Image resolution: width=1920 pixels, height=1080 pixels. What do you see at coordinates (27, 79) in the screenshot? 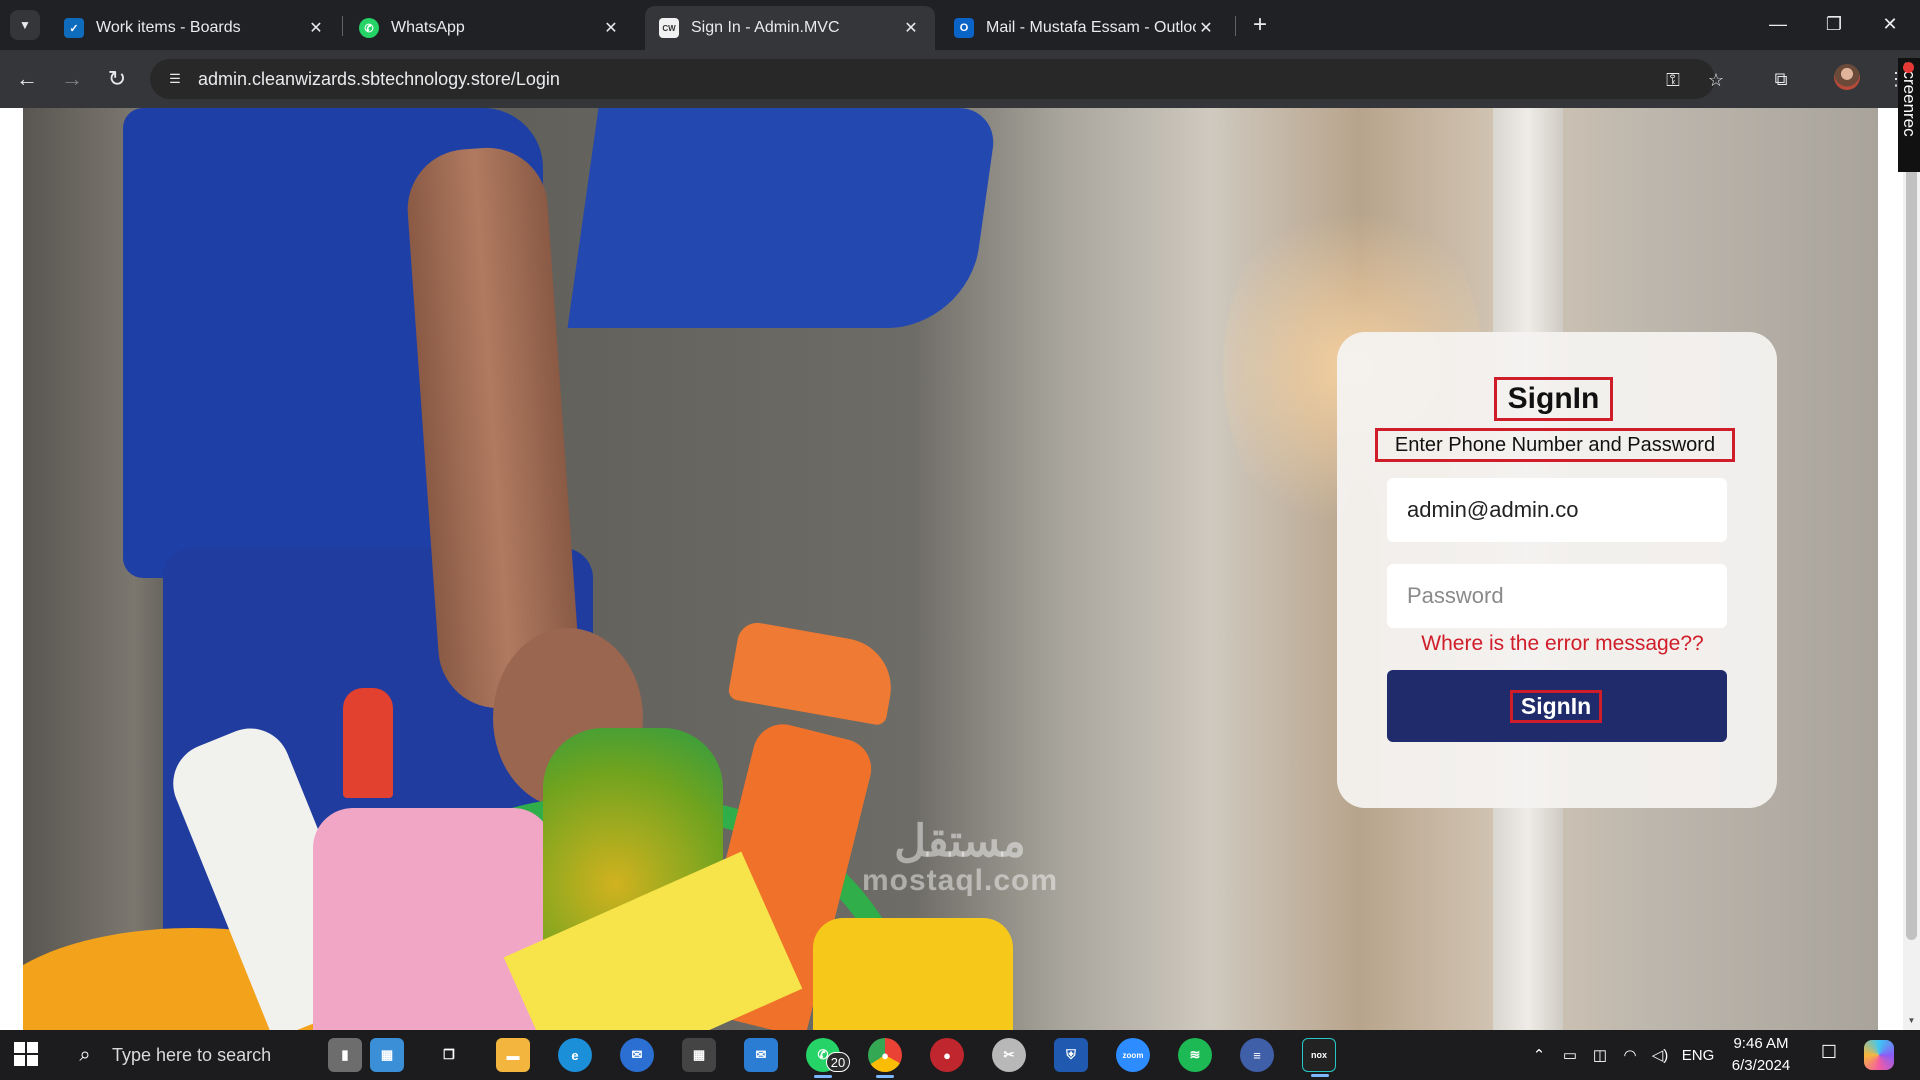
I see `back-icon: ←` at bounding box center [27, 79].